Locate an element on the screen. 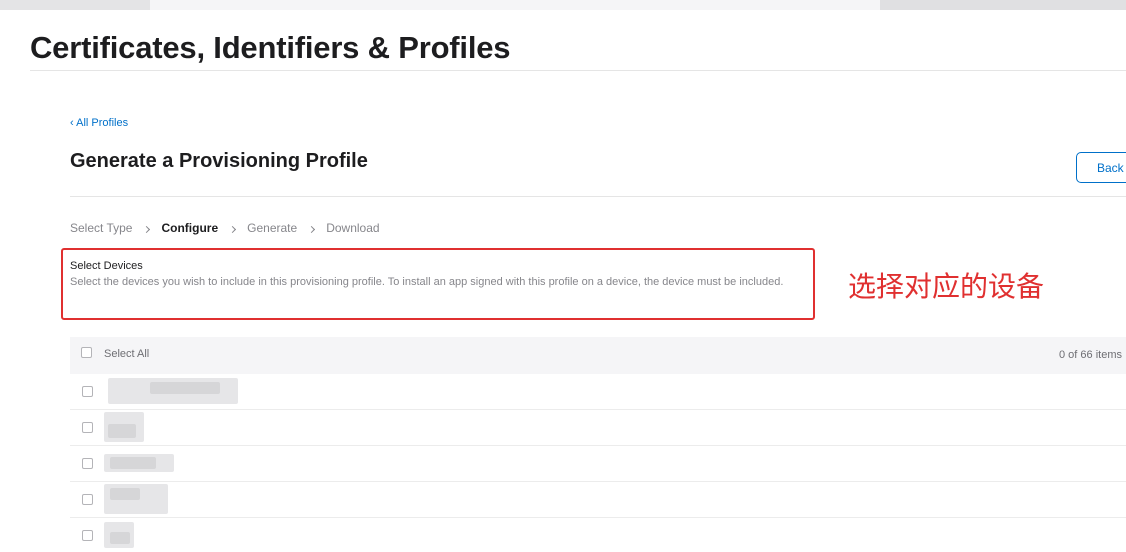 This screenshot has height=552, width=1126. select-all-label: Select All is located at coordinates (127, 354).